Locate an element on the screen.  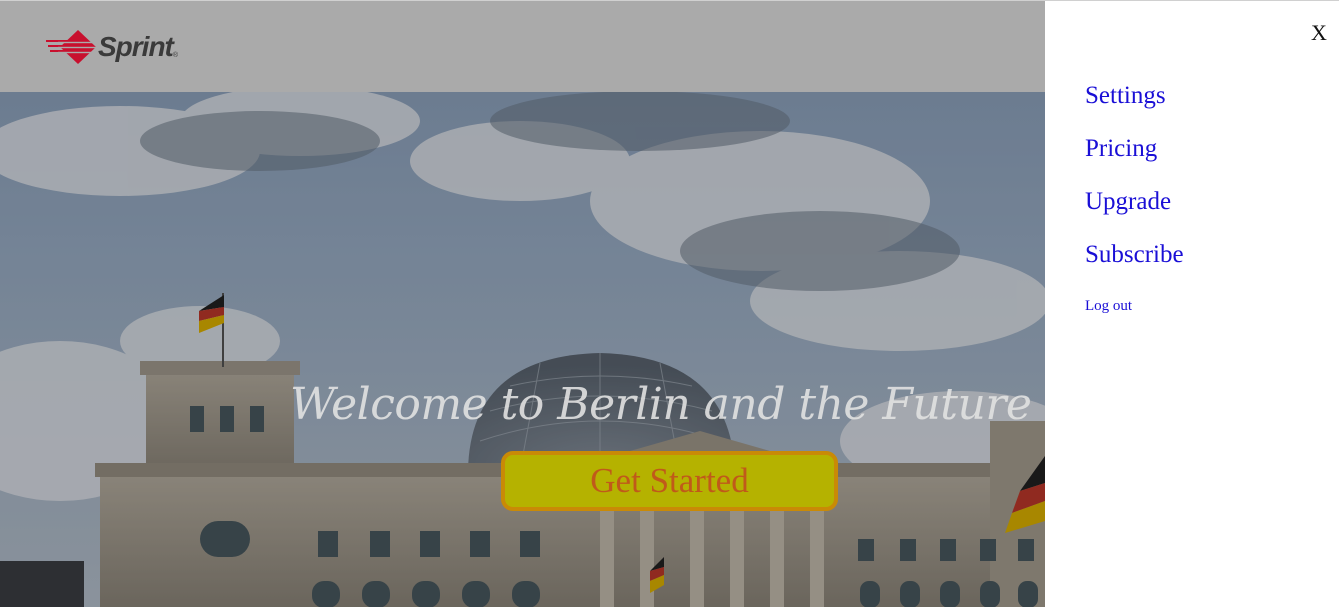
nav-link-subscribe: Subscribe is located at coordinates (1134, 264).